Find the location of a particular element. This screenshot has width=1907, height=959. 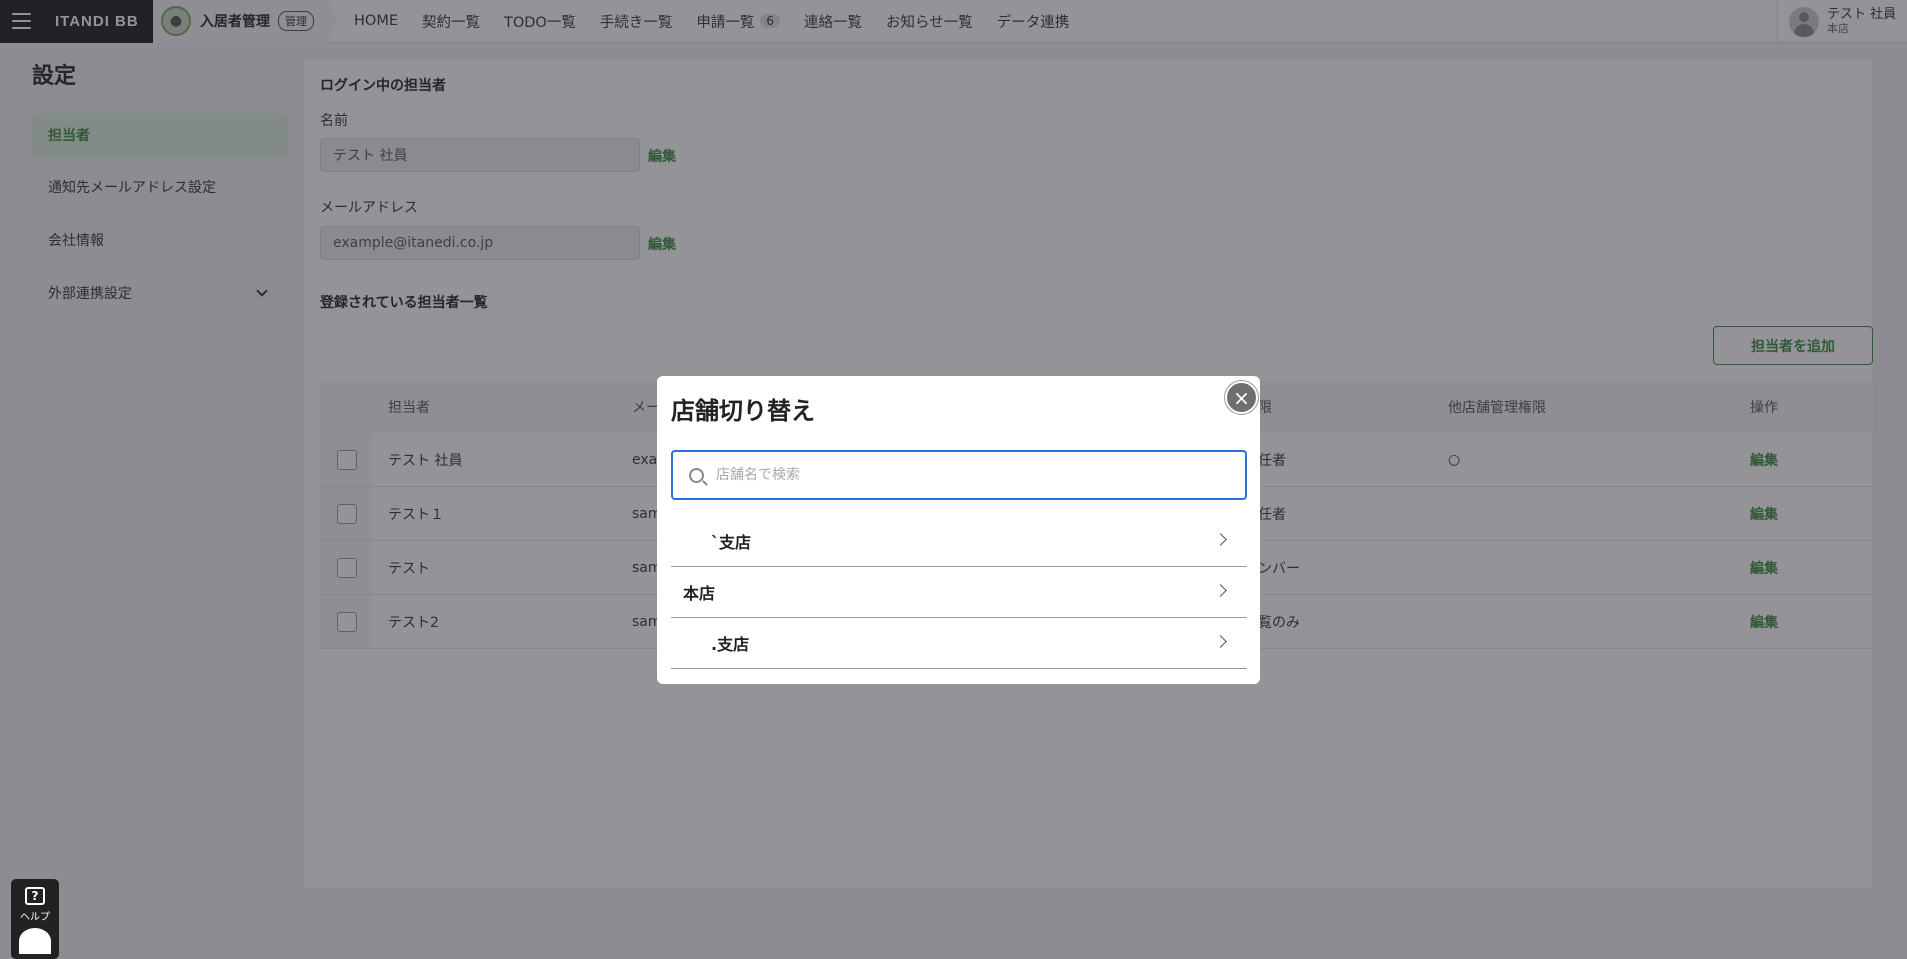

store-item: `支店 is located at coordinates (959, 541).